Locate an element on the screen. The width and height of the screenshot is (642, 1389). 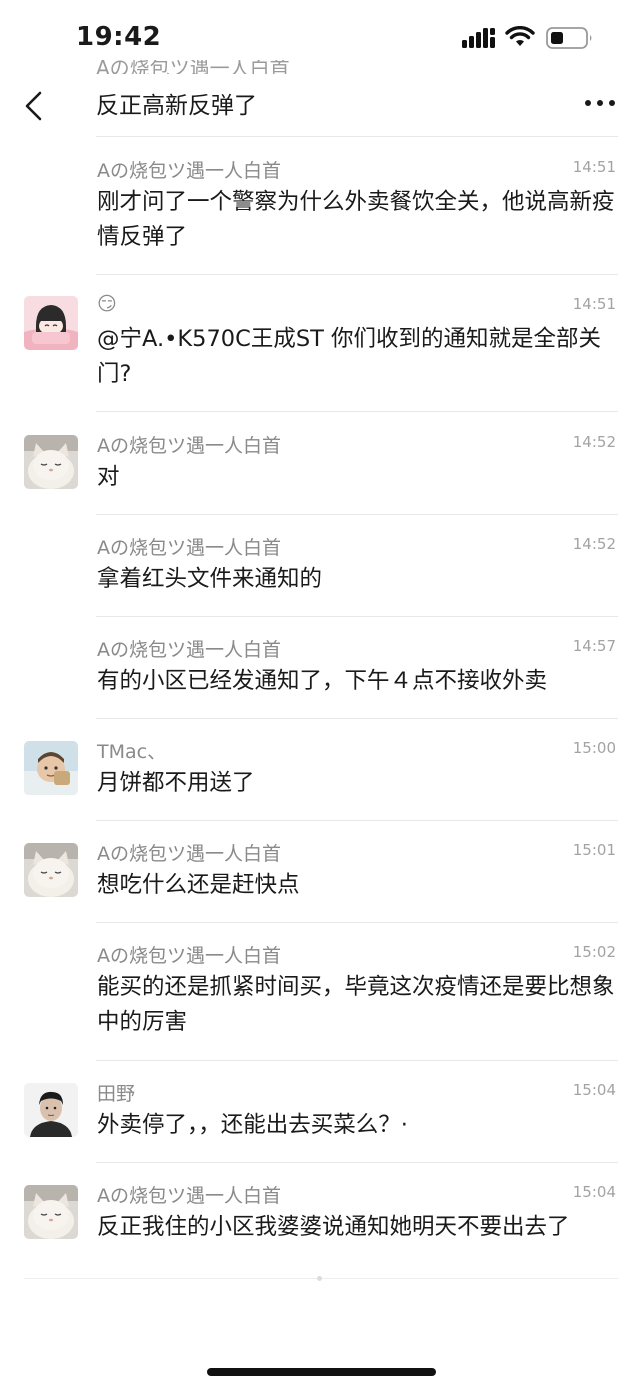
back-chevron-icon is located at coordinates (34, 106).